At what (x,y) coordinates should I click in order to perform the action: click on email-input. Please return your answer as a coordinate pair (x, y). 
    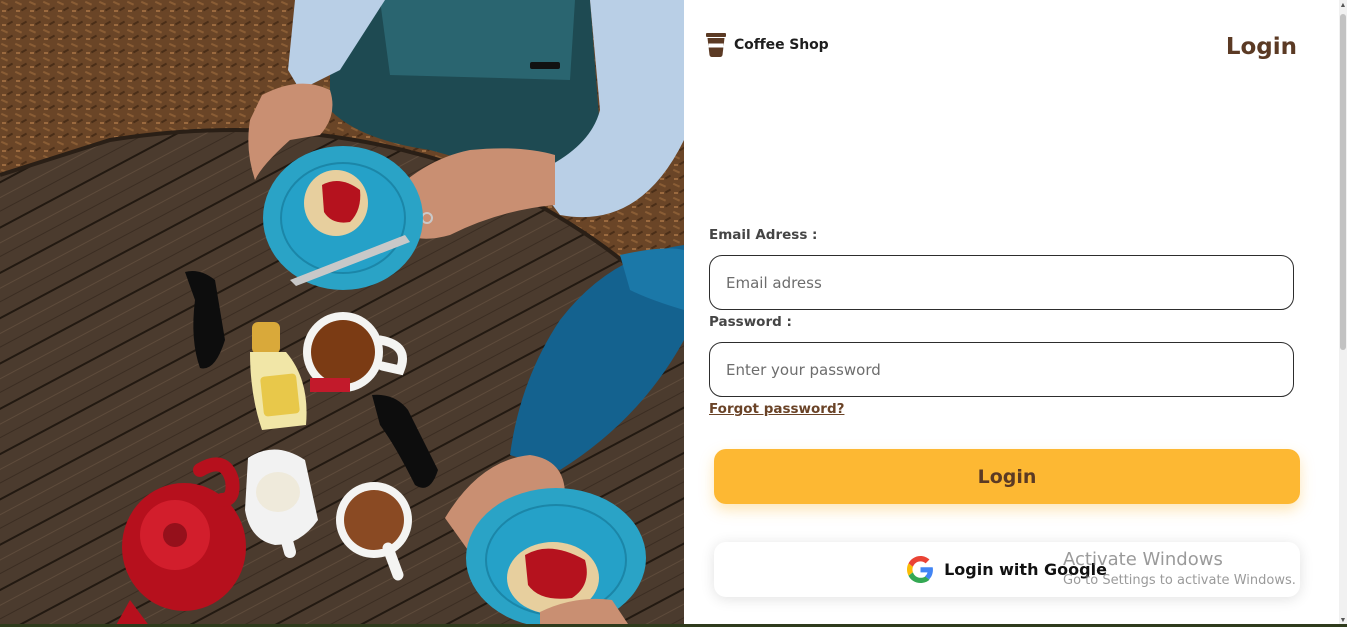
    Looking at the image, I should click on (1001, 282).